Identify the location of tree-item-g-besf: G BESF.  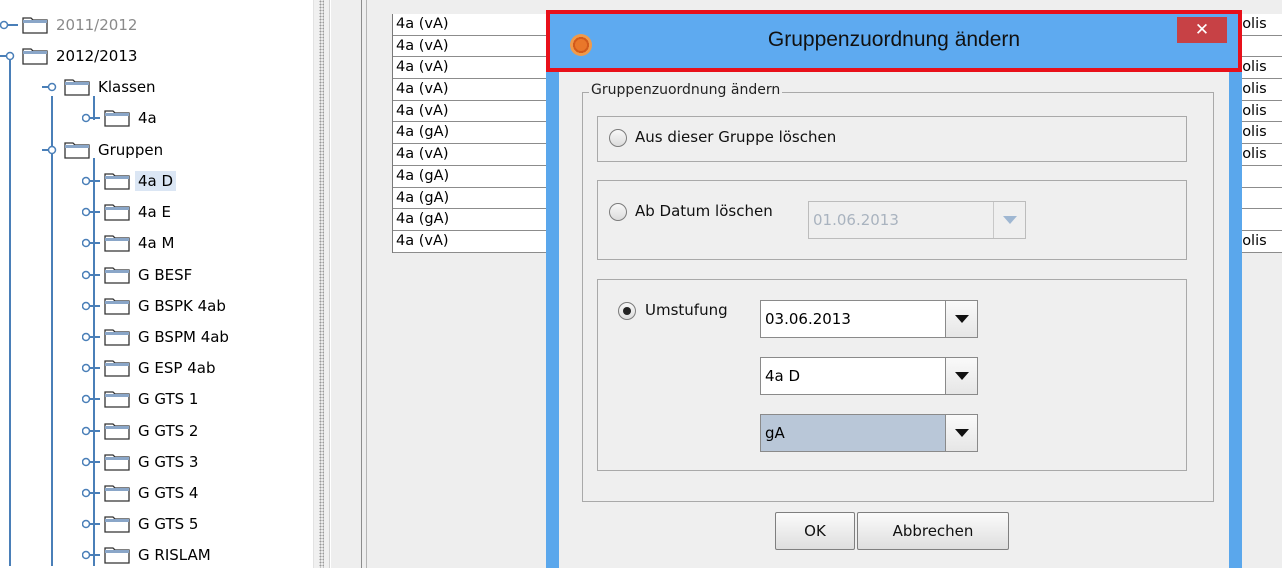
(138, 275).